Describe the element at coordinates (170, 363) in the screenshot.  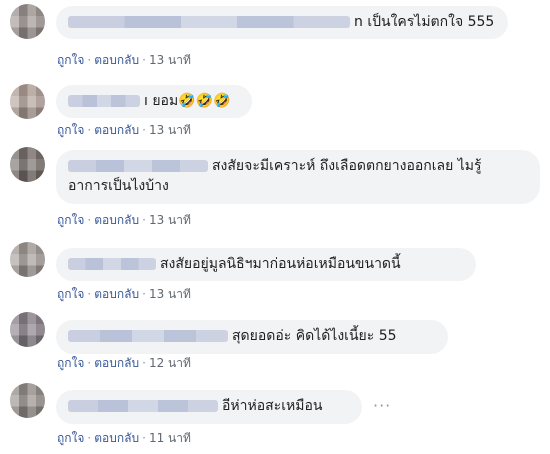
I see `timestamp: 12 นาที` at that location.